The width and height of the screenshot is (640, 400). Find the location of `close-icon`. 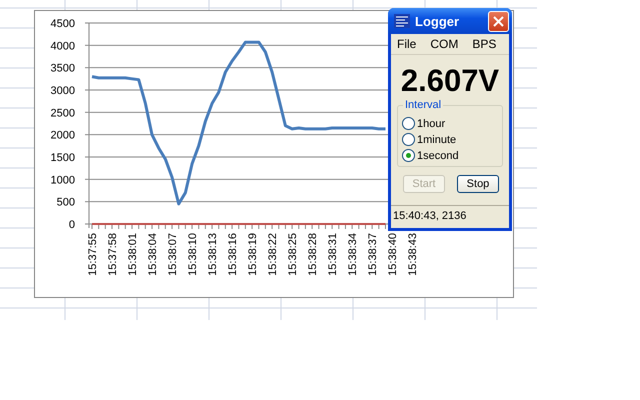

close-icon is located at coordinates (498, 21).